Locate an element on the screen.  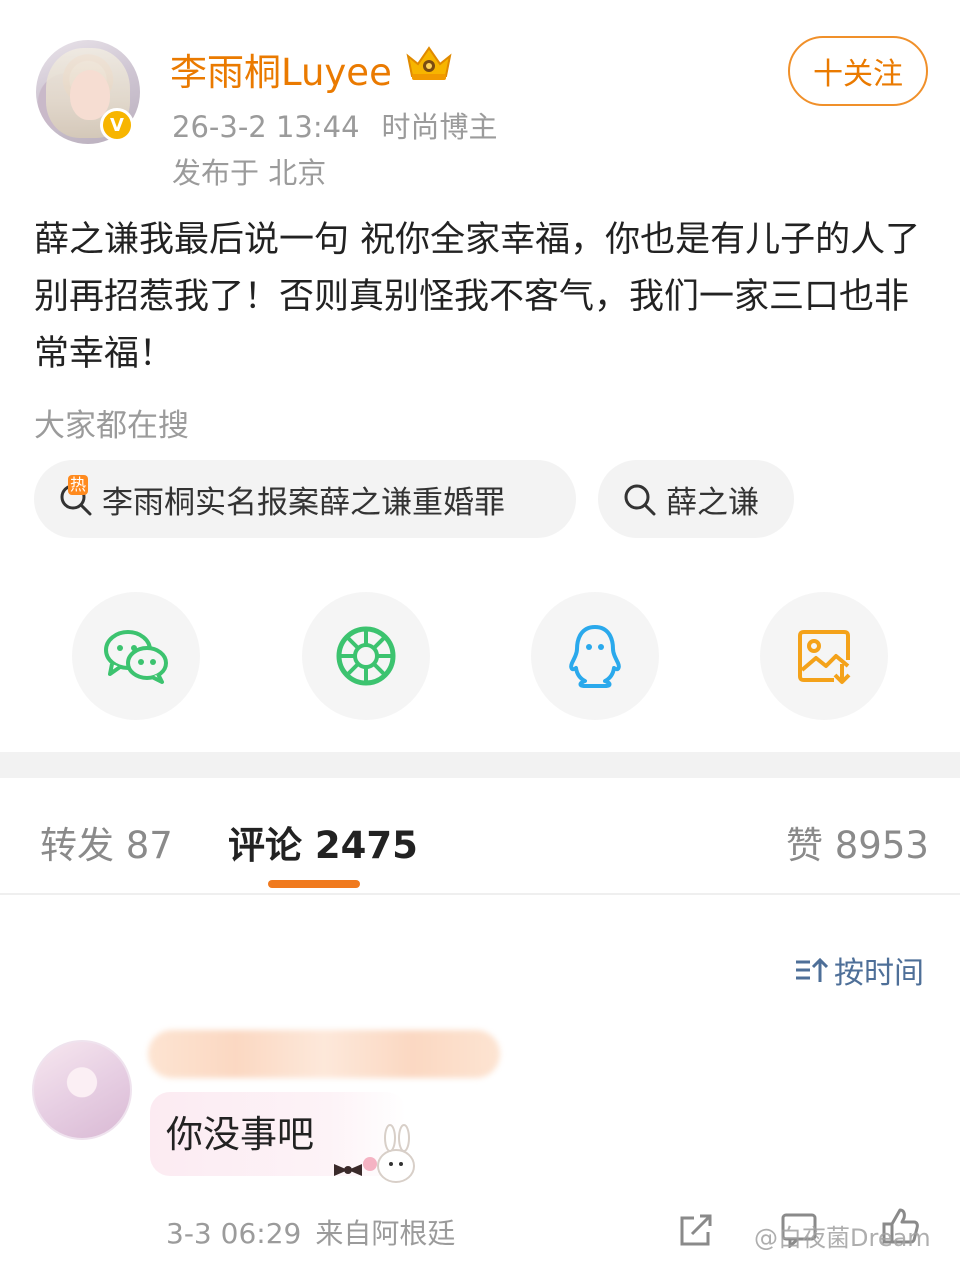
hot-badge: 热 is located at coordinates (78, 485).